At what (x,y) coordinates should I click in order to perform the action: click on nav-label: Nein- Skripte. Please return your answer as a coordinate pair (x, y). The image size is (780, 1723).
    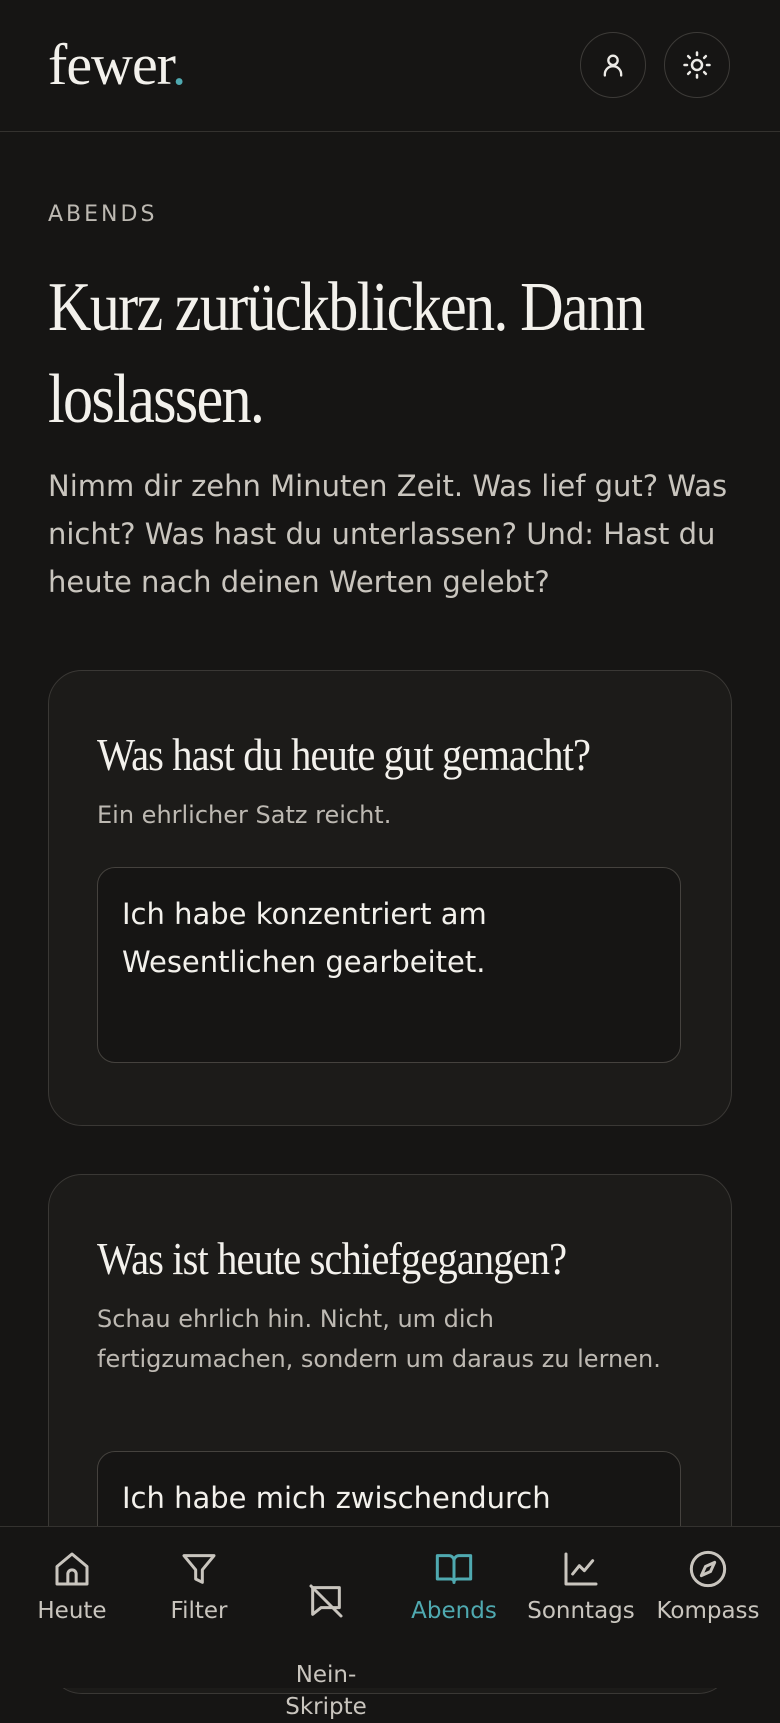
    Looking at the image, I should click on (326, 1691).